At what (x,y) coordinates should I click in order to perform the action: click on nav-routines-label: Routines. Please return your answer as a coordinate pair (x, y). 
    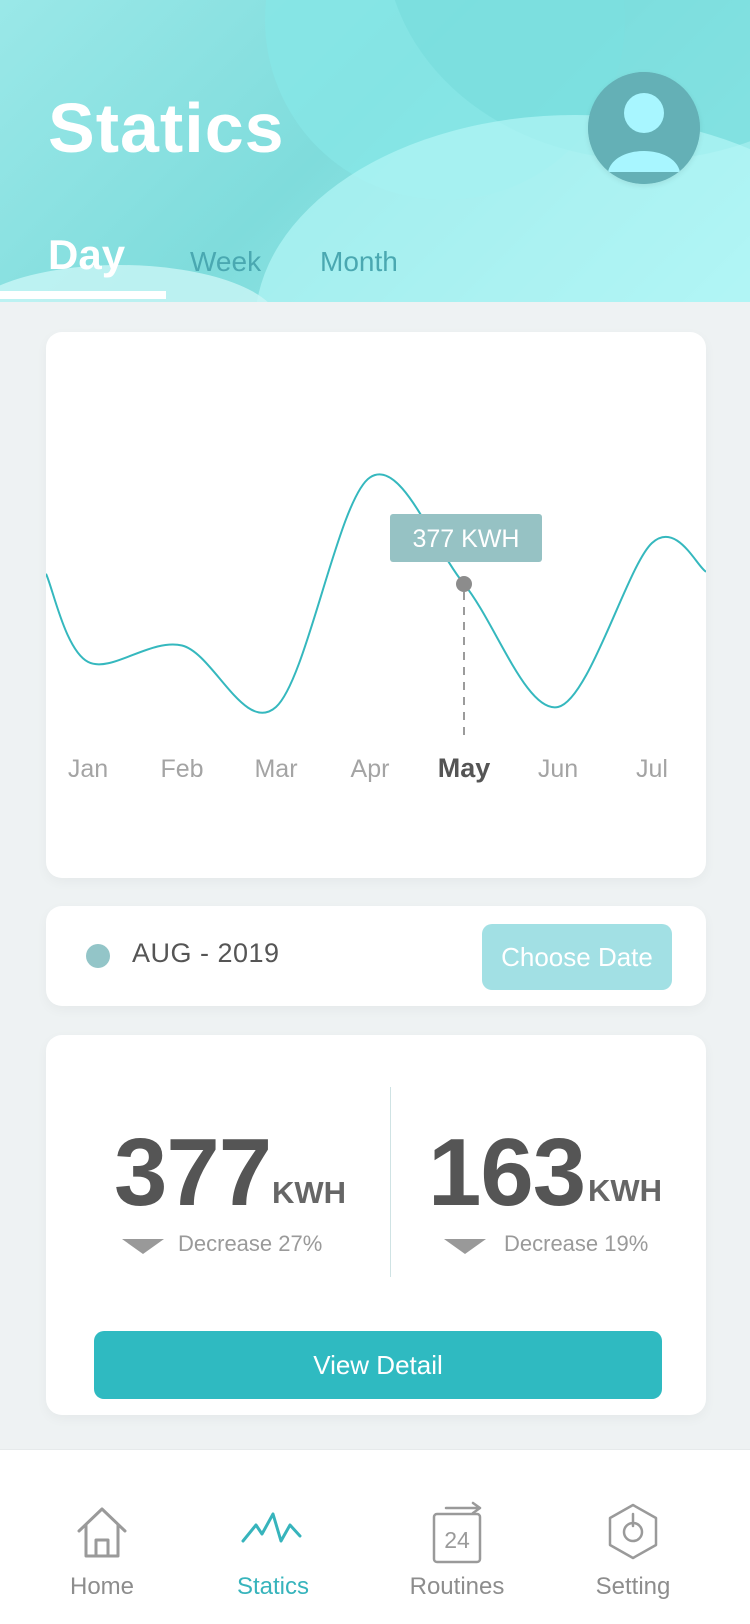
    Looking at the image, I should click on (457, 1586).